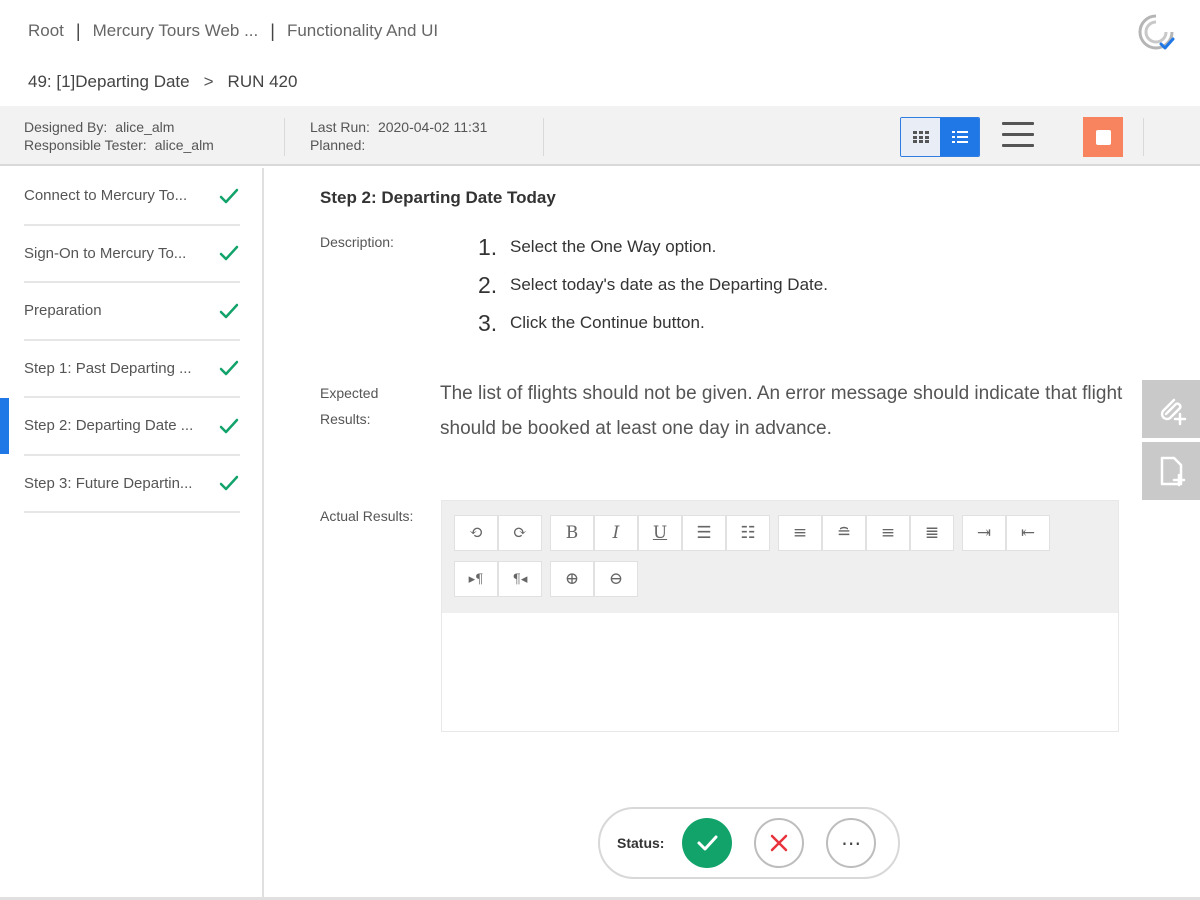 This screenshot has height=900, width=1200. Describe the element at coordinates (641, 843) in the screenshot. I see `status-label: Status:` at that location.